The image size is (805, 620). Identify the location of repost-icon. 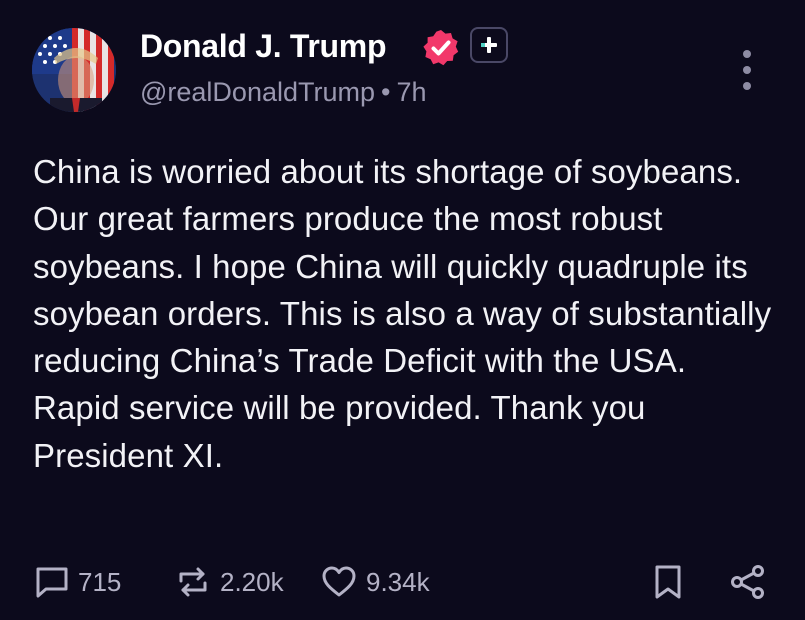
(193, 582).